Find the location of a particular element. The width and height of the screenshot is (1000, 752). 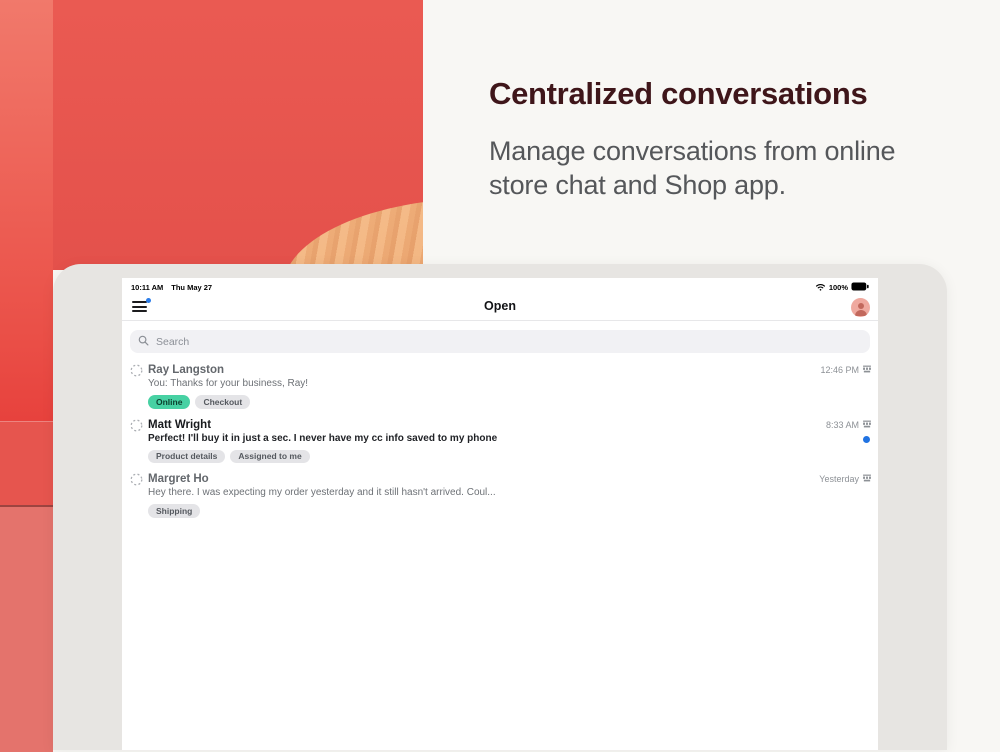

tag-shipping: Shipping is located at coordinates (174, 511).